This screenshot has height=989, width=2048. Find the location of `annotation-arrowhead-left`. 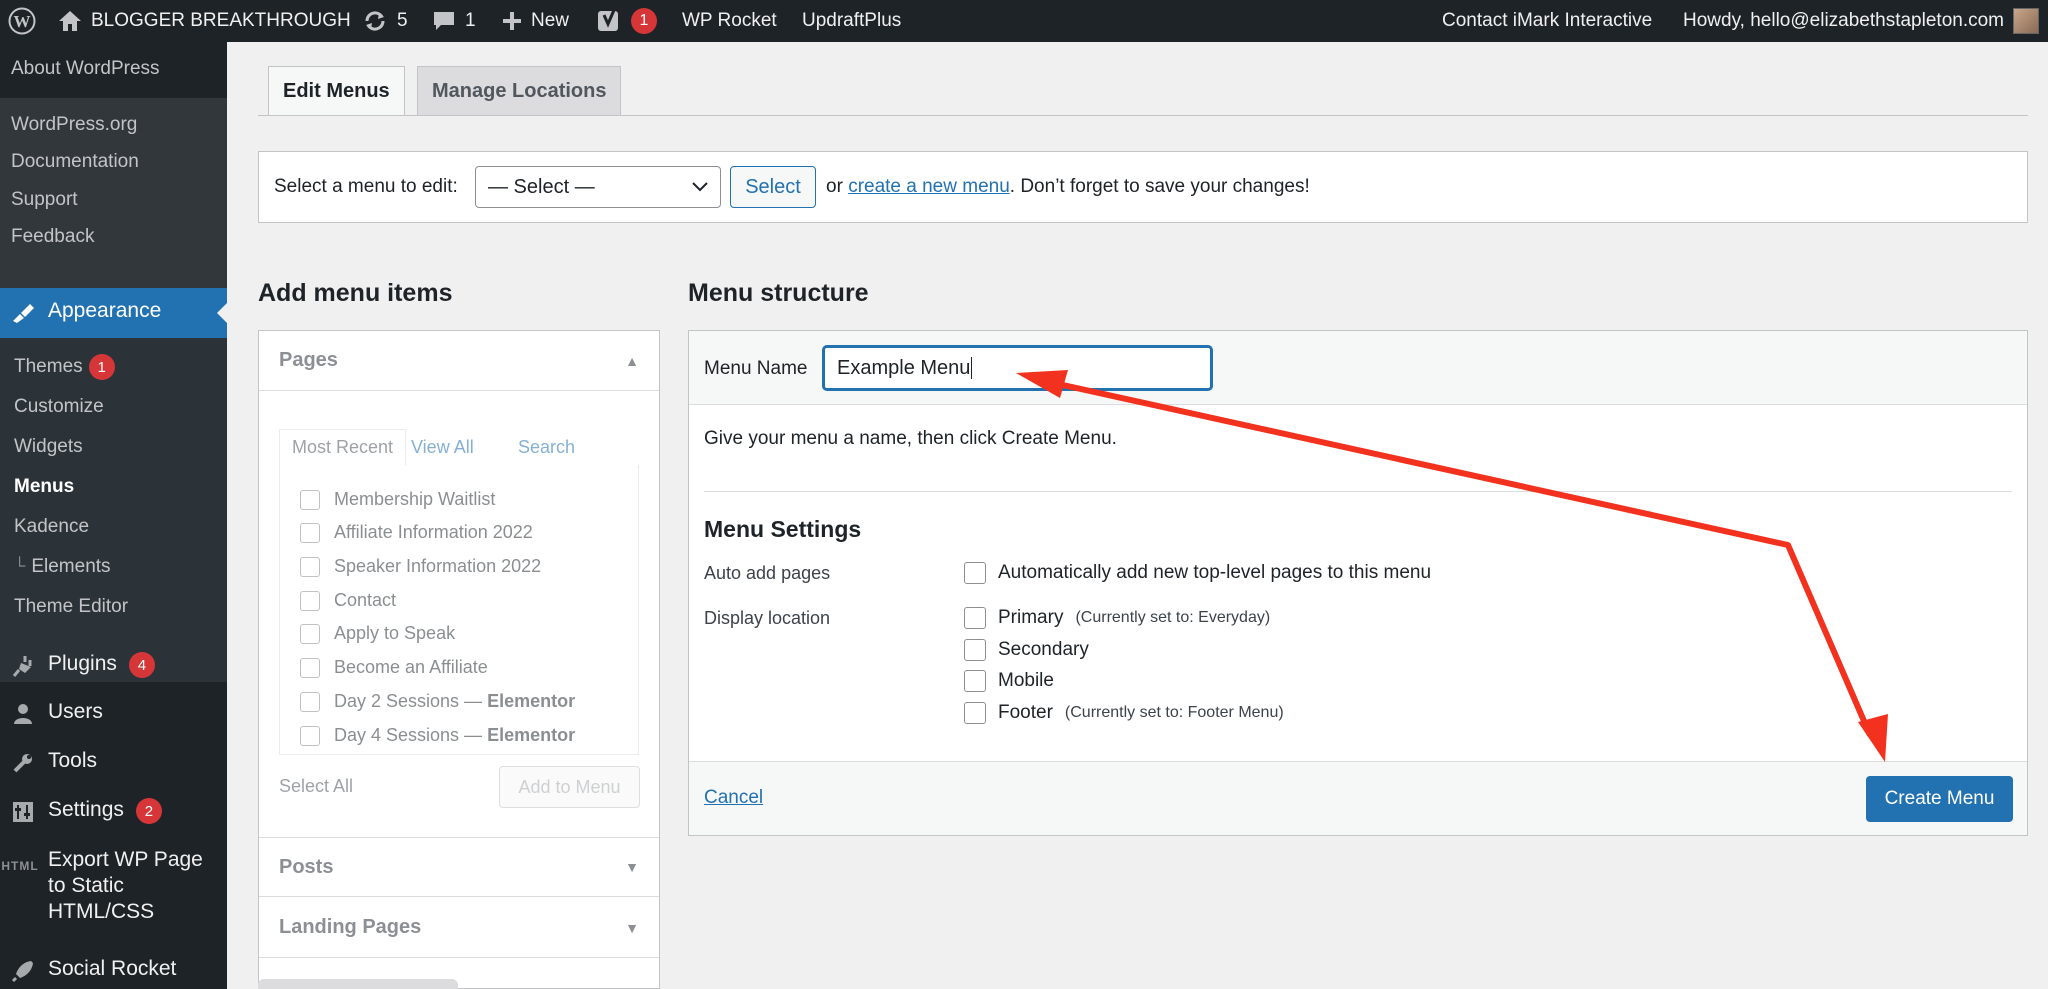

annotation-arrowhead-left is located at coordinates (1042, 384).